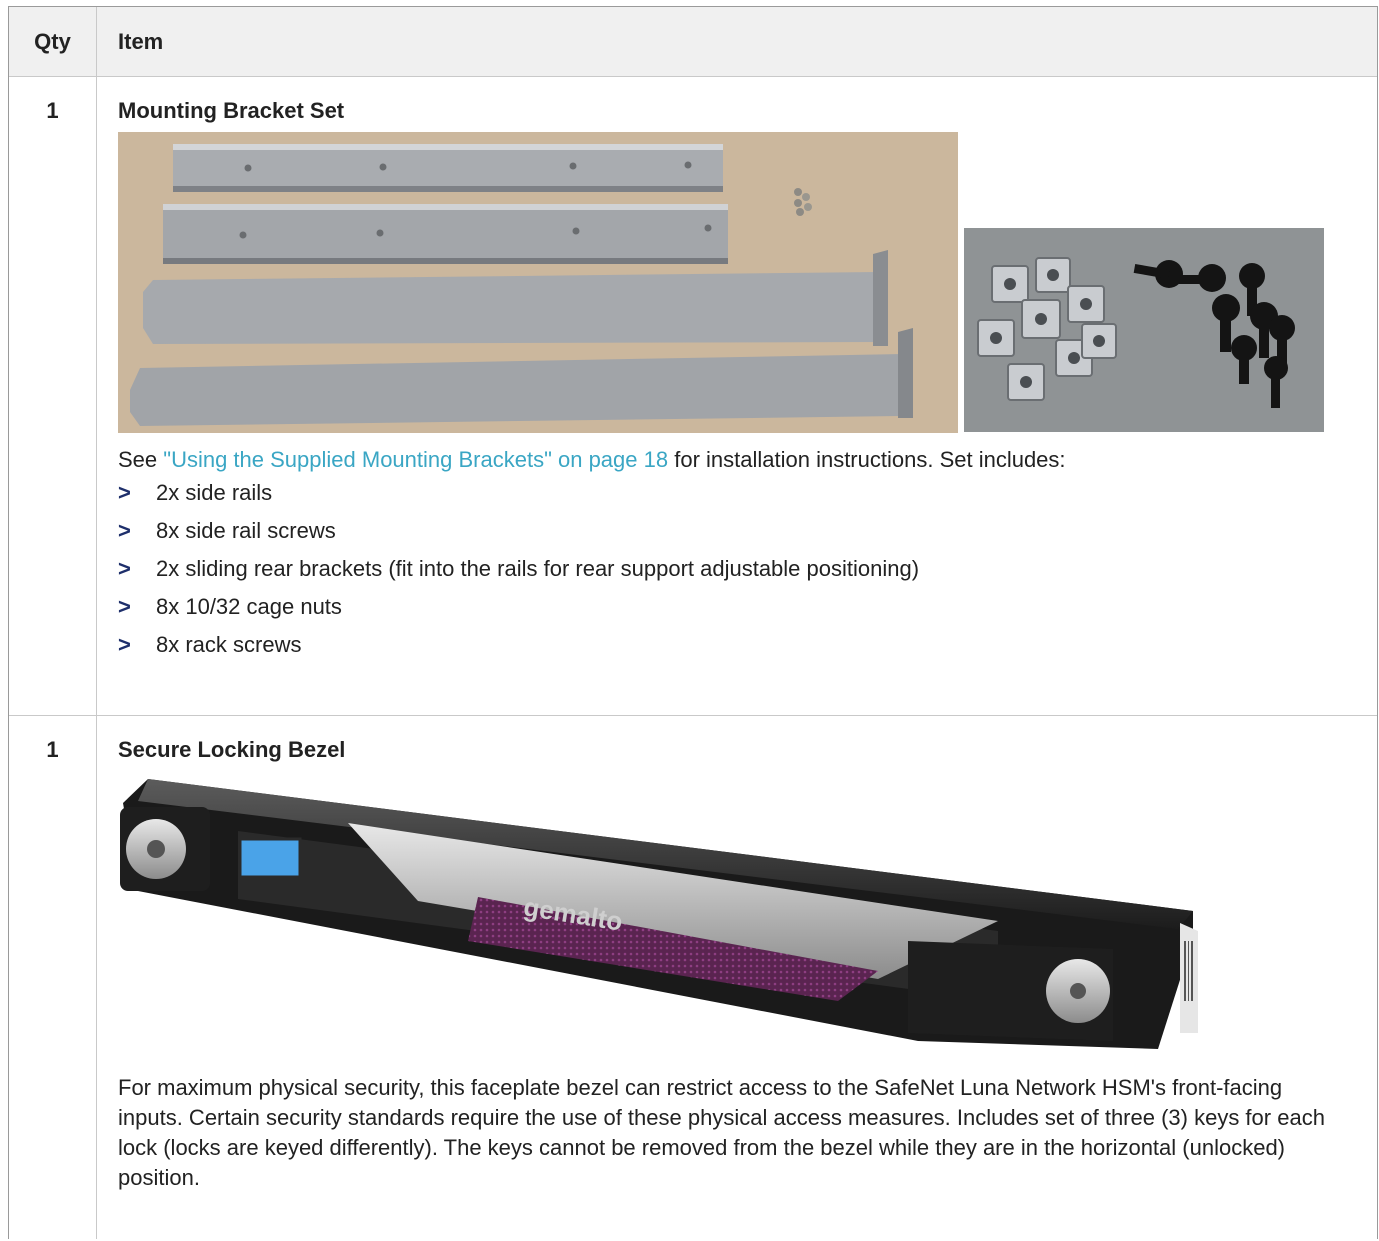 The height and width of the screenshot is (1241, 1379). What do you see at coordinates (270, 858) in the screenshot?
I see `lcd-screen` at bounding box center [270, 858].